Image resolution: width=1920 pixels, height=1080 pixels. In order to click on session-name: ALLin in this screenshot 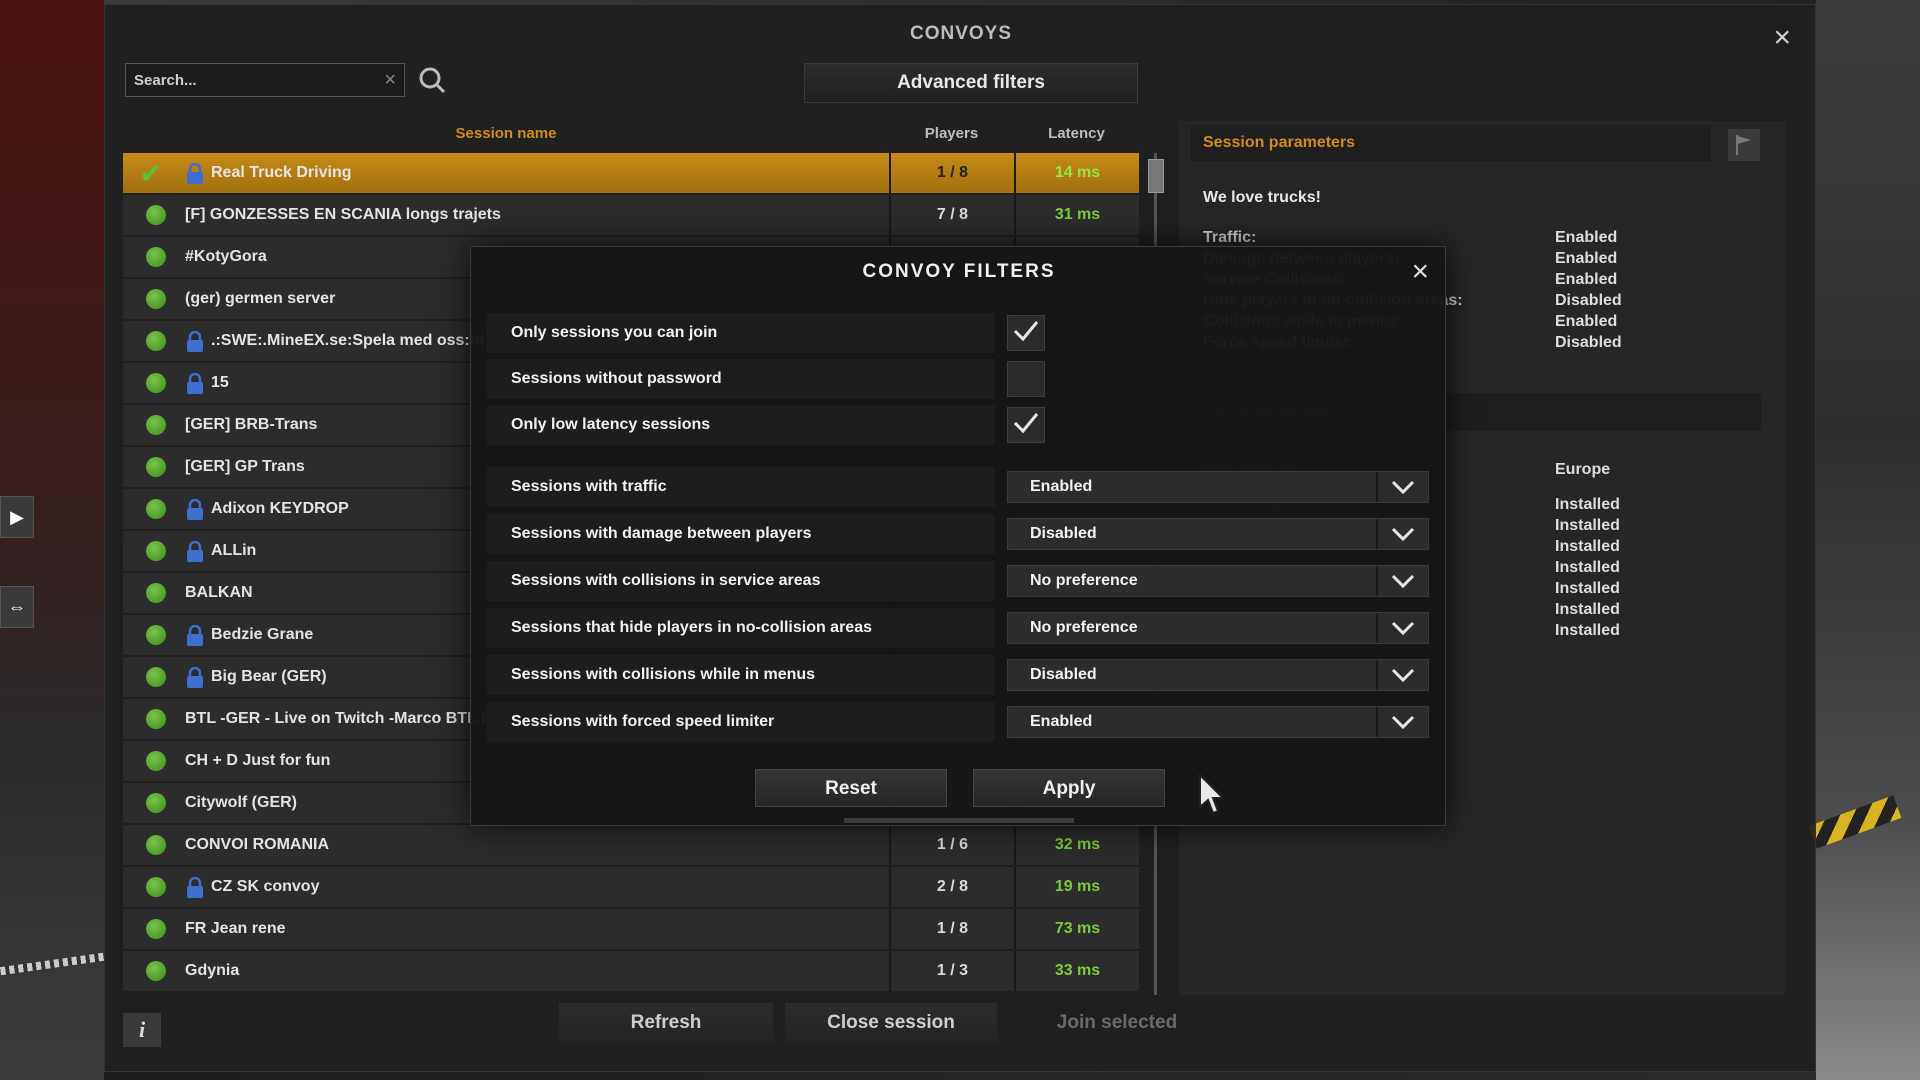, I will do `click(234, 550)`.